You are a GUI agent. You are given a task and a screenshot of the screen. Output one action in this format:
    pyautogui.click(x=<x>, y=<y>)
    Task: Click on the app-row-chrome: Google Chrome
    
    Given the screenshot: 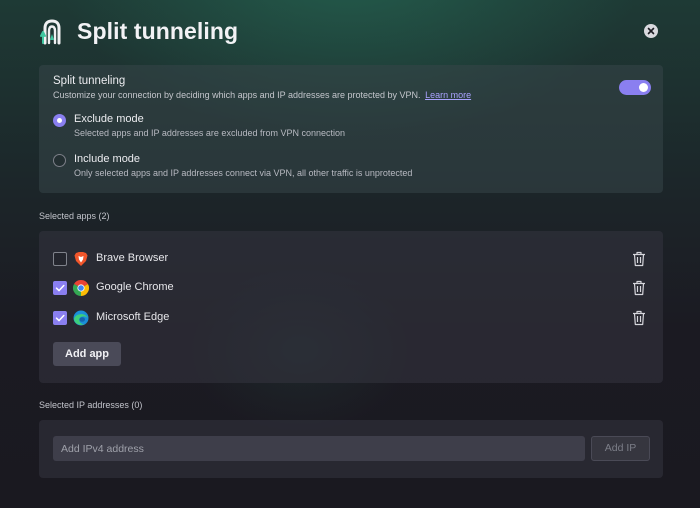 What is the action you would take?
    pyautogui.click(x=351, y=288)
    